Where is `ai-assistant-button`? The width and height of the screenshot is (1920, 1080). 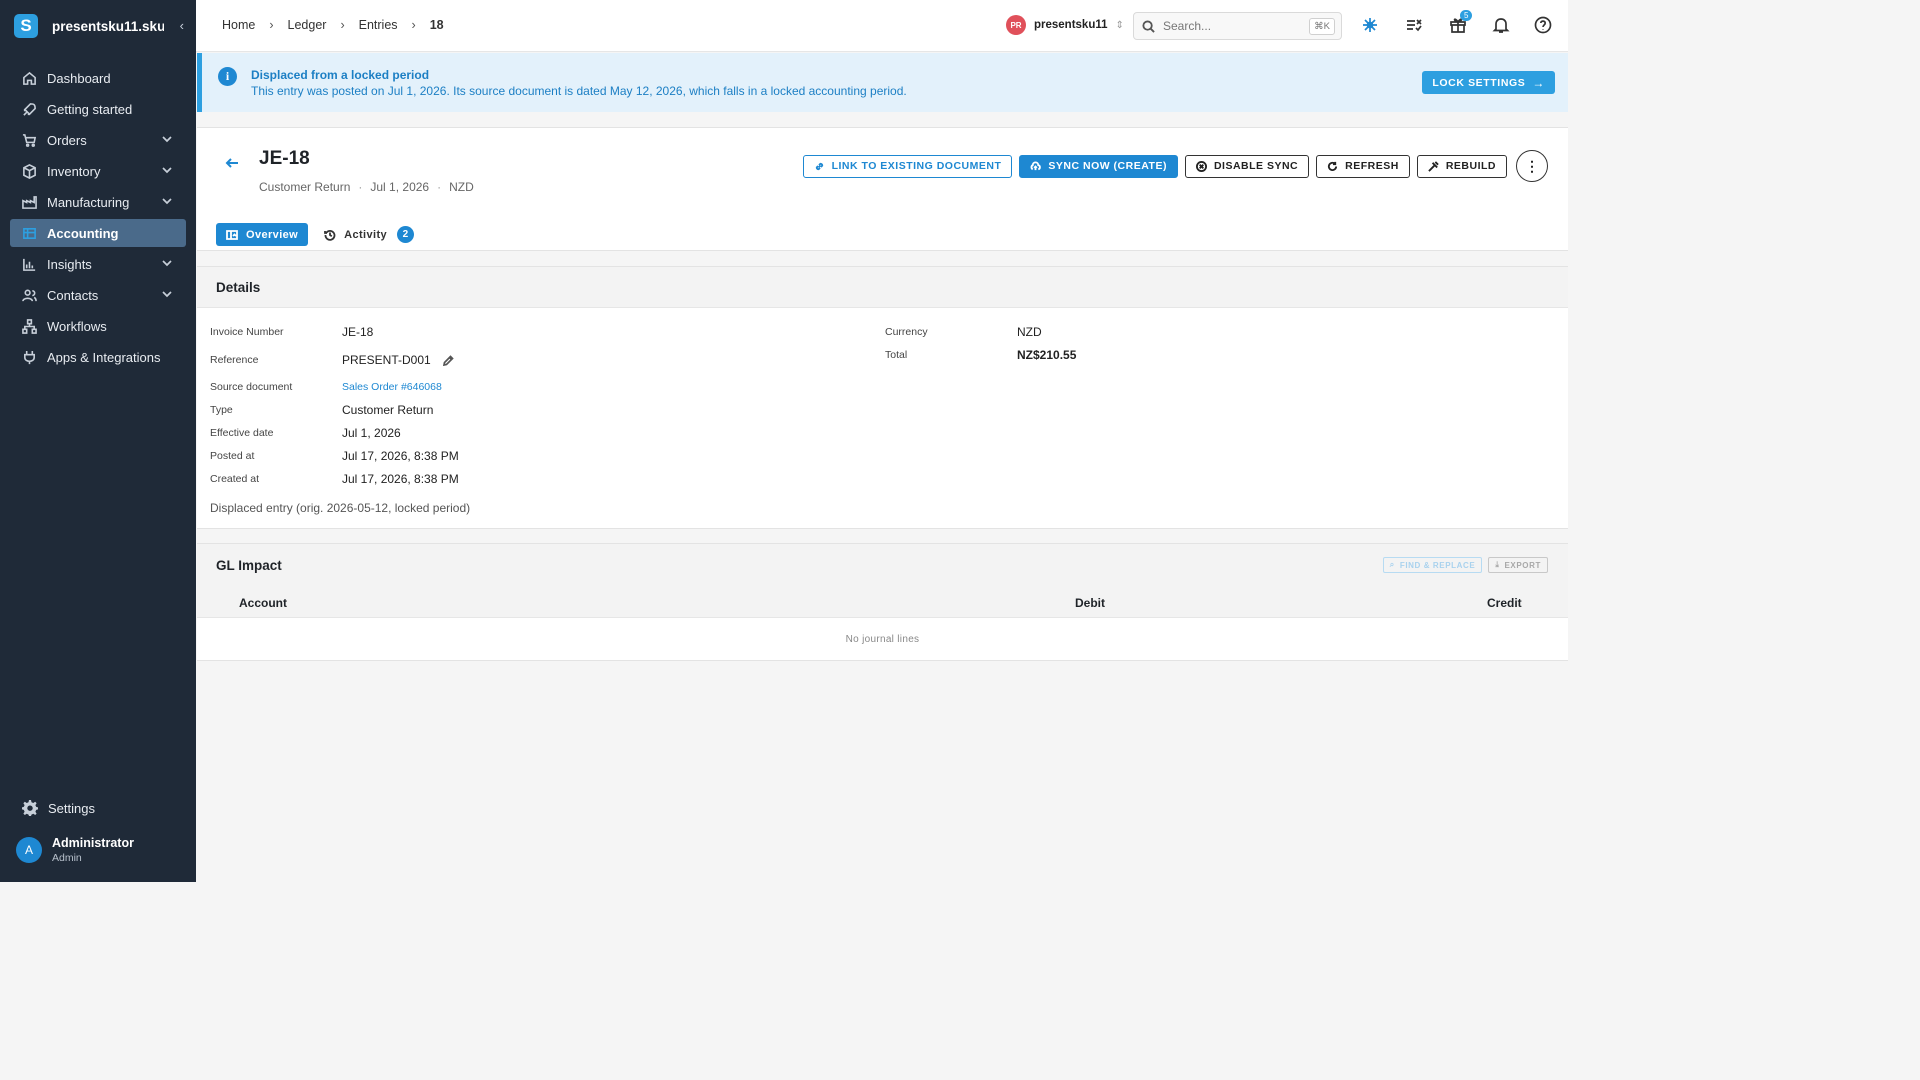
ai-assistant-button is located at coordinates (1371, 26).